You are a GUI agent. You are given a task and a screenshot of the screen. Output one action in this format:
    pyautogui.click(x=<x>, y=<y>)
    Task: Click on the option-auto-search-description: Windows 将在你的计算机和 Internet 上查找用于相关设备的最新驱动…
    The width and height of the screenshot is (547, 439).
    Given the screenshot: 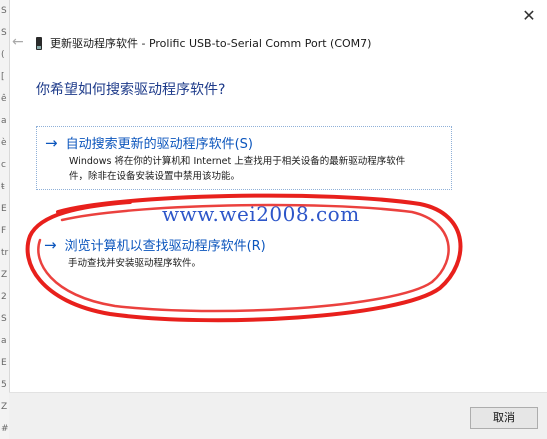 What is the action you would take?
    pyautogui.click(x=256, y=169)
    